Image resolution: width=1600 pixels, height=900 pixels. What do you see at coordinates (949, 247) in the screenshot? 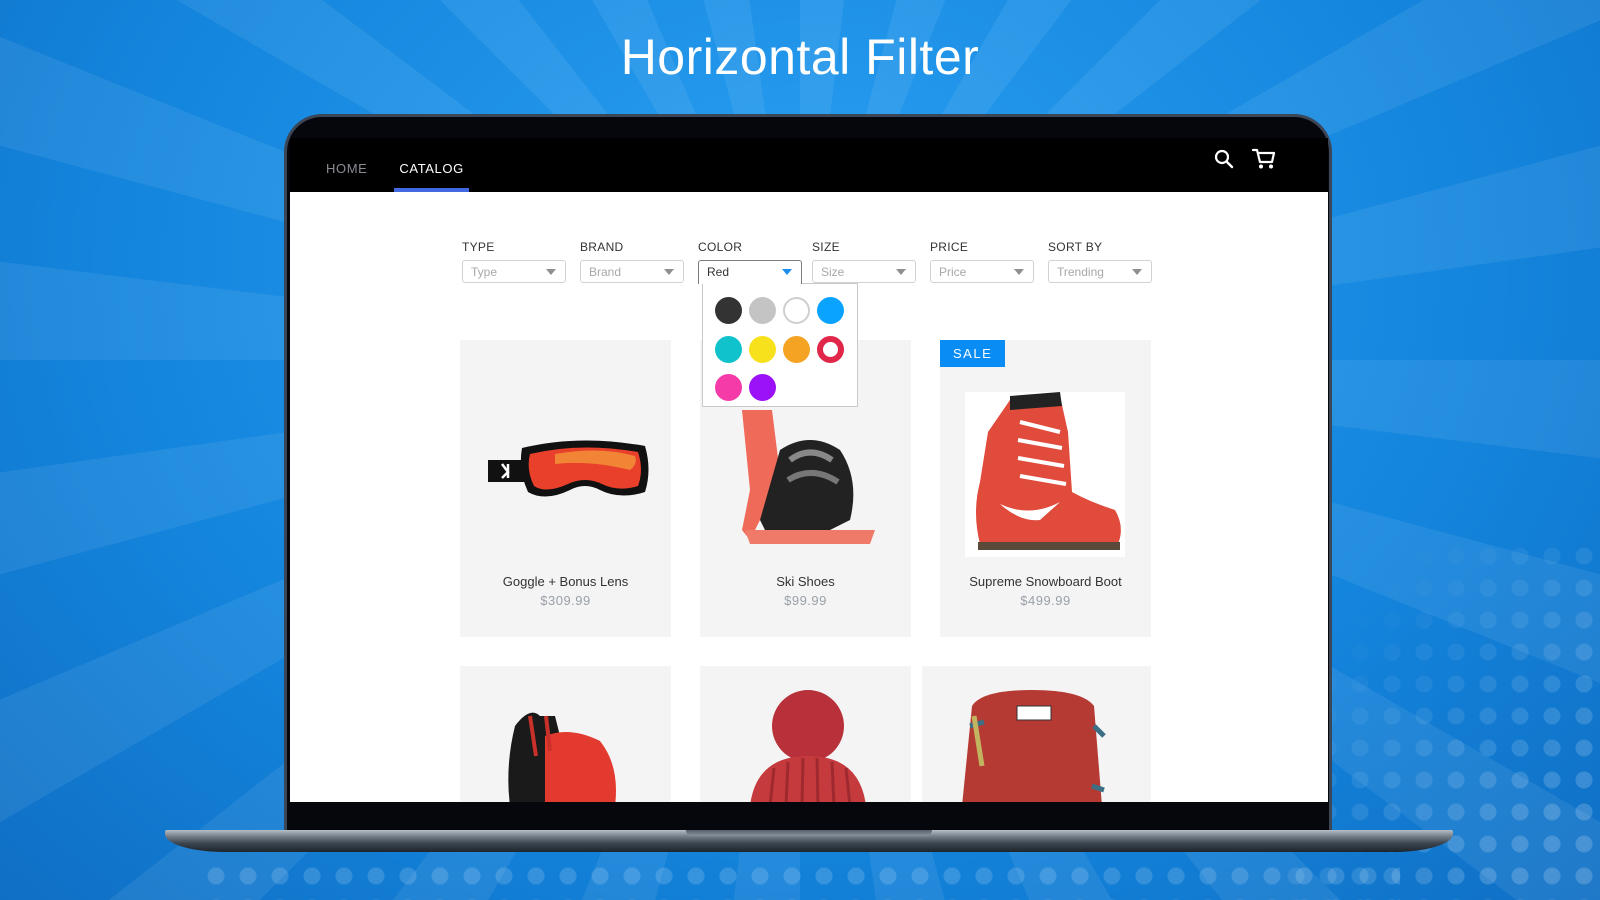
I see `filter-label: PRICE` at bounding box center [949, 247].